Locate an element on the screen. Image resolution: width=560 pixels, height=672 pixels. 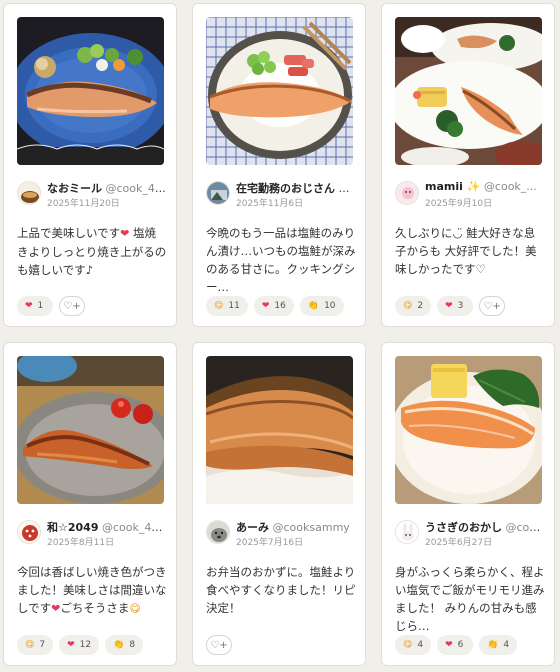
reaction-bar: 😋 4 ❤ 6 👏 4 is located at coordinates (456, 645).